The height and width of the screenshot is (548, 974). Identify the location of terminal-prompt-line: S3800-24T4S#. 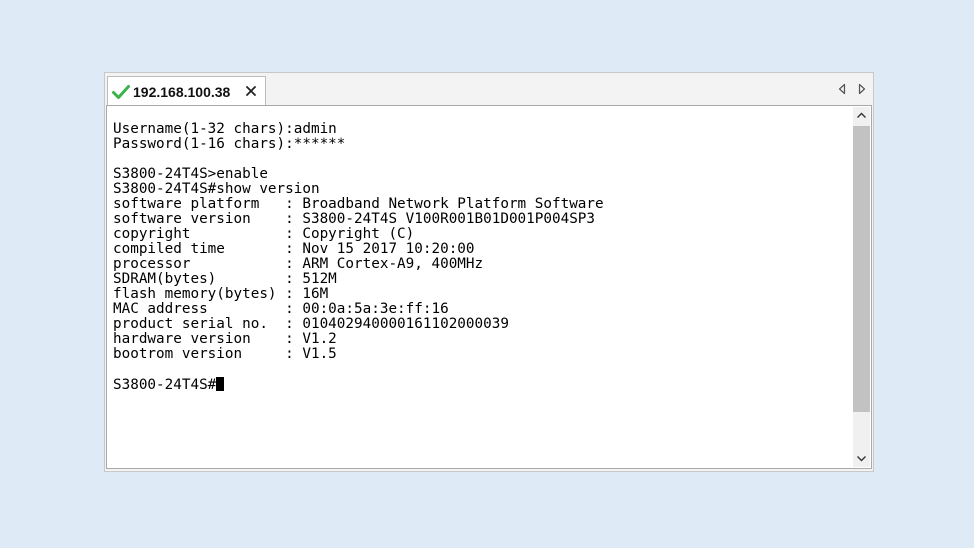
(478, 385).